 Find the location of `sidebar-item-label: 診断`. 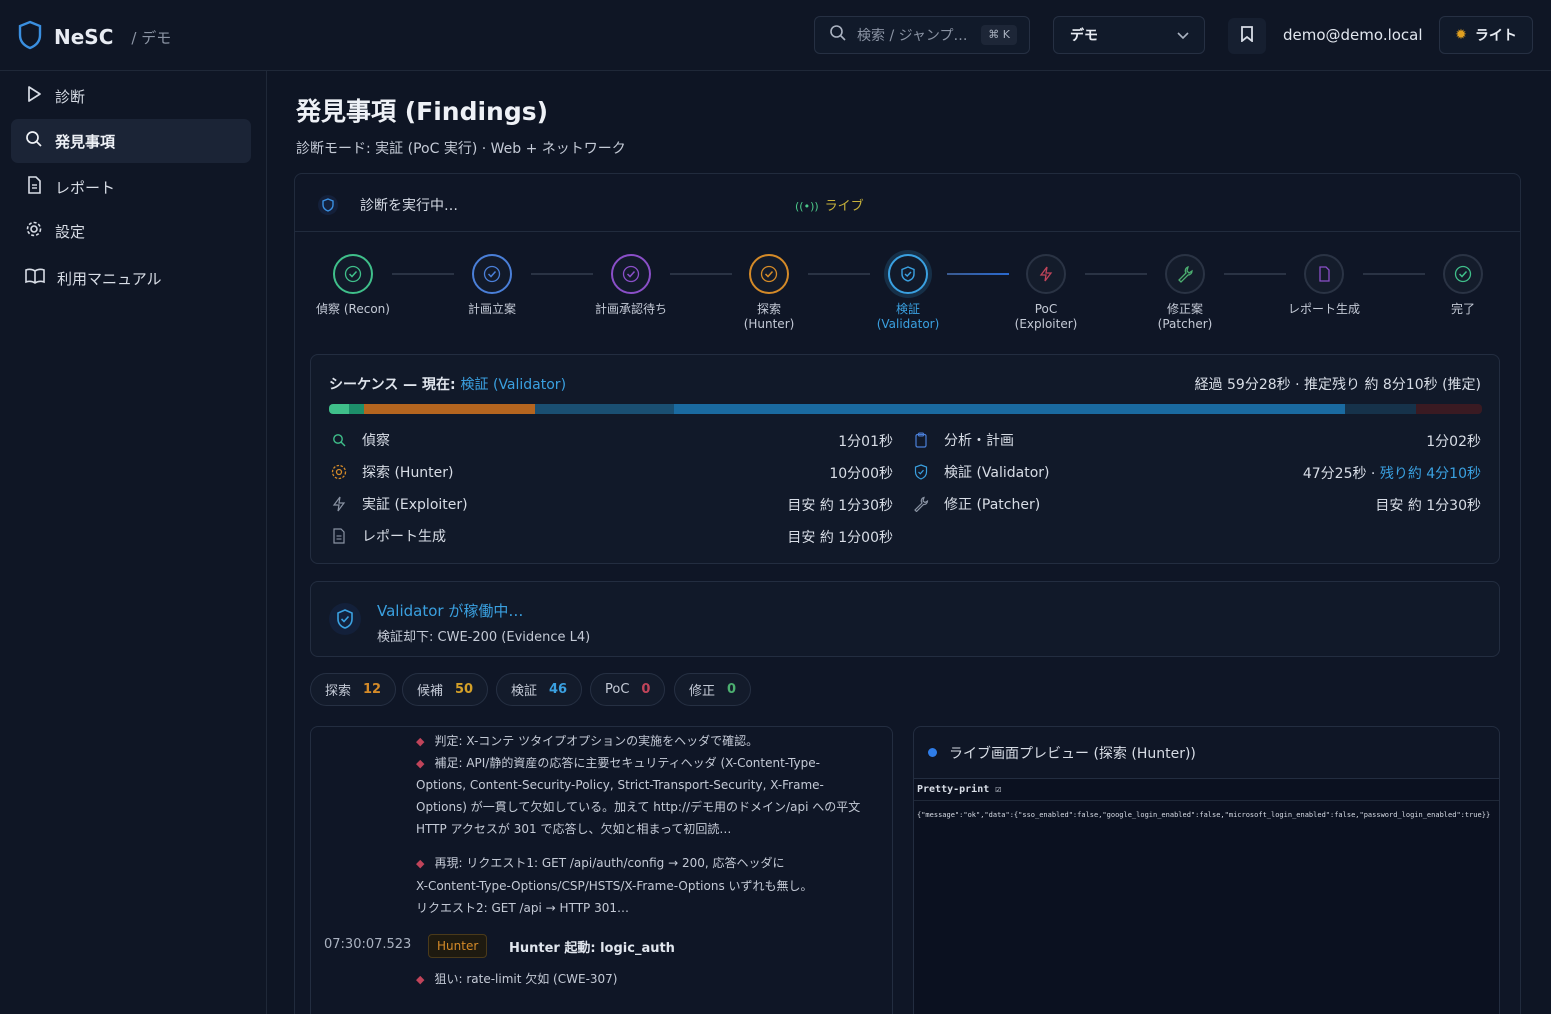

sidebar-item-label: 診断 is located at coordinates (70, 96).